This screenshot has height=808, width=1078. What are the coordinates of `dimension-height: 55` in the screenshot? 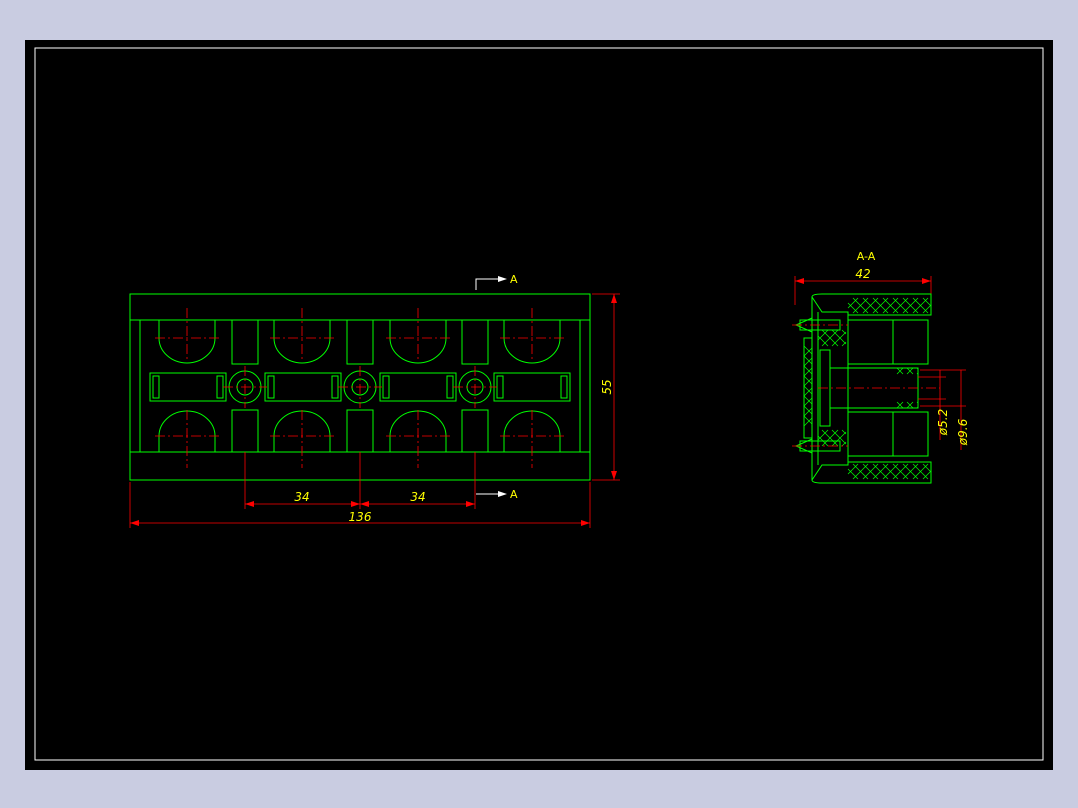 It's located at (606, 387).